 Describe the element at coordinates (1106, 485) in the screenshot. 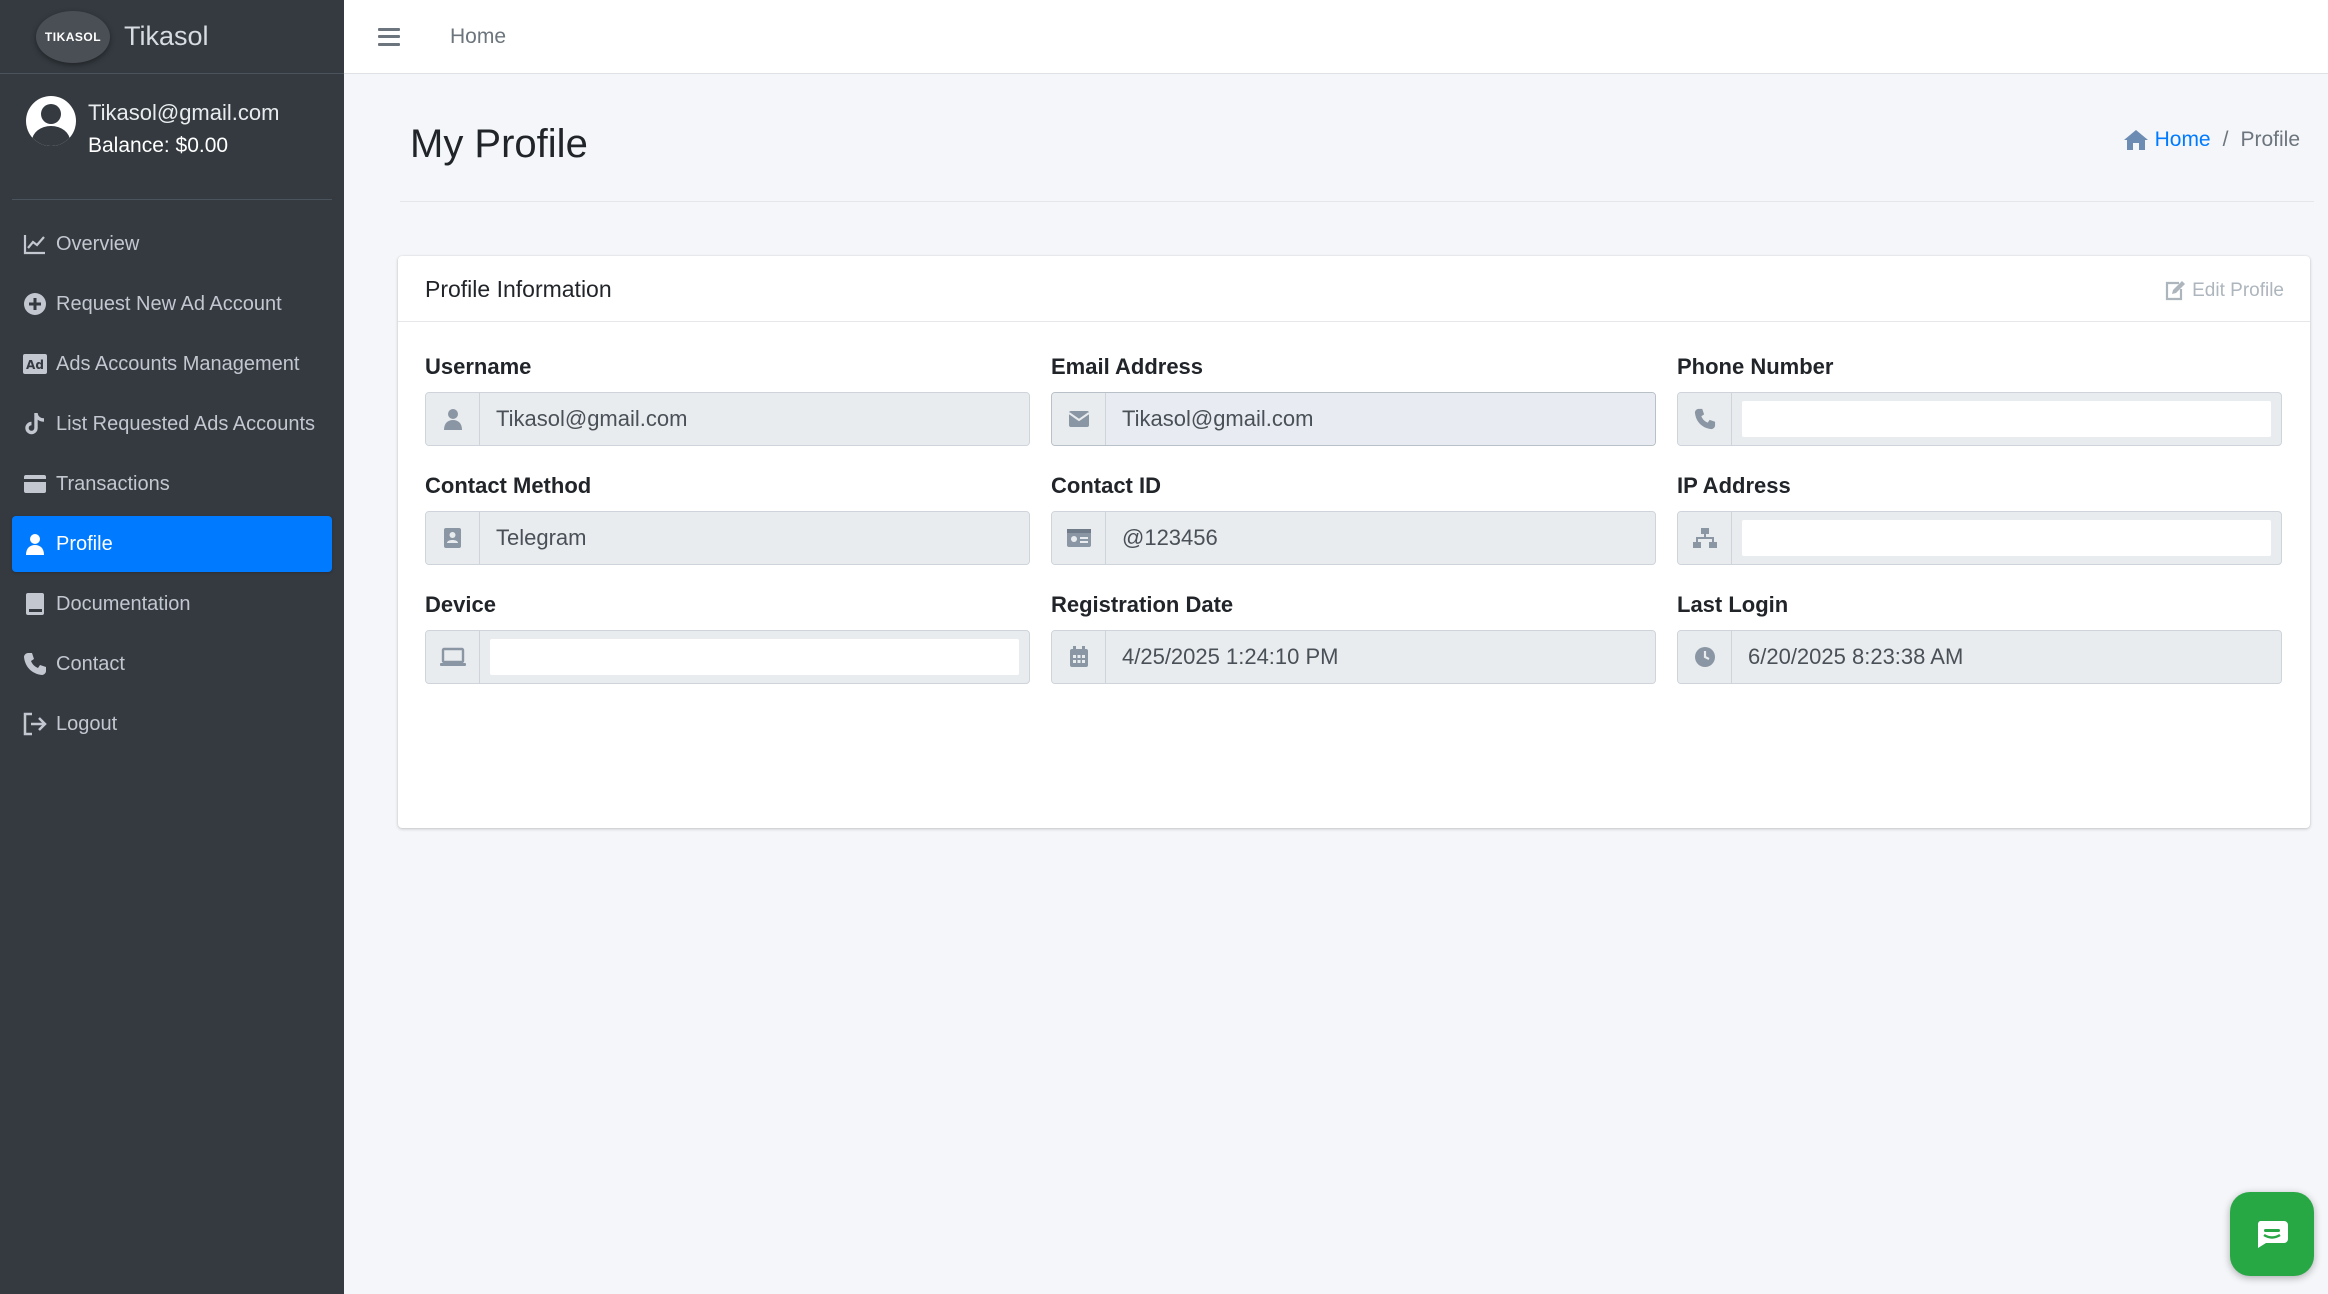

I see `contact-id-label: Contact ID` at that location.